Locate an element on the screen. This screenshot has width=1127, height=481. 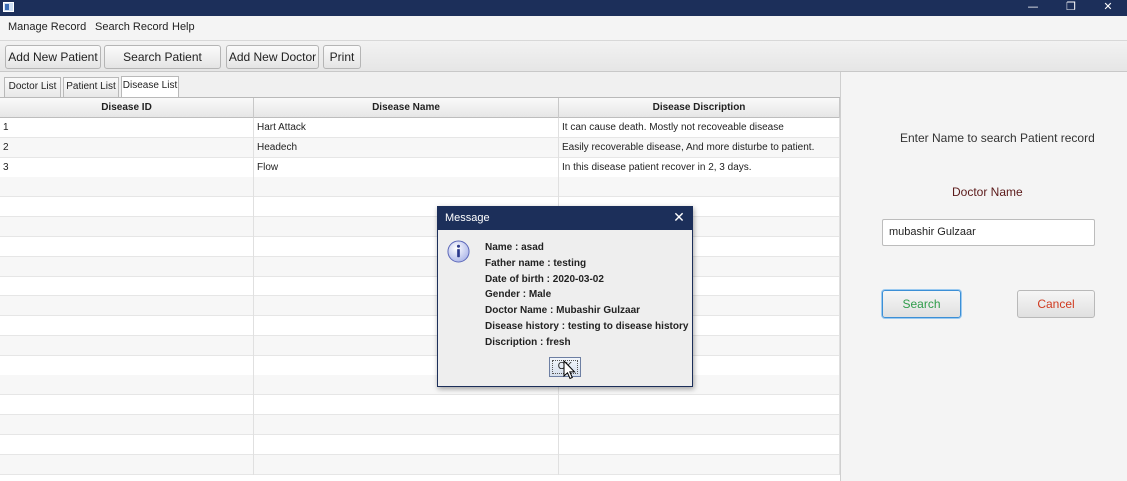
app-icon is located at coordinates (8, 7).